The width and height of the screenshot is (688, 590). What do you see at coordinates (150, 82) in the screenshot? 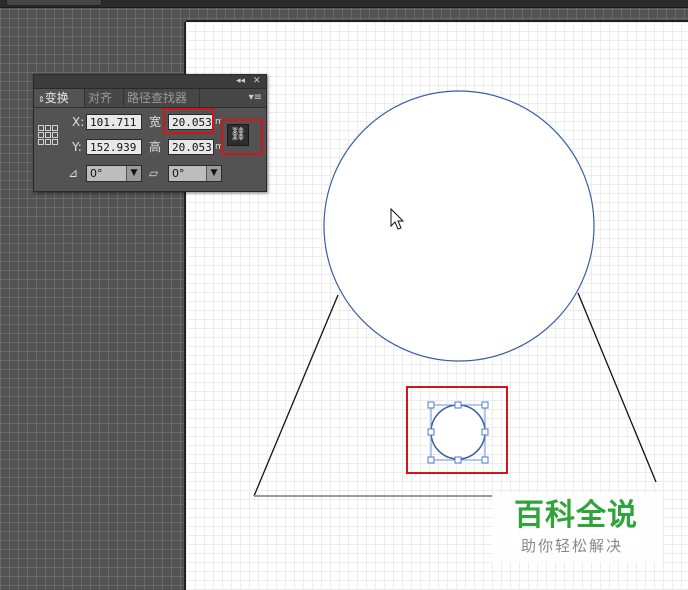
I see `panel-titlebar: ◂◂ ✕` at bounding box center [150, 82].